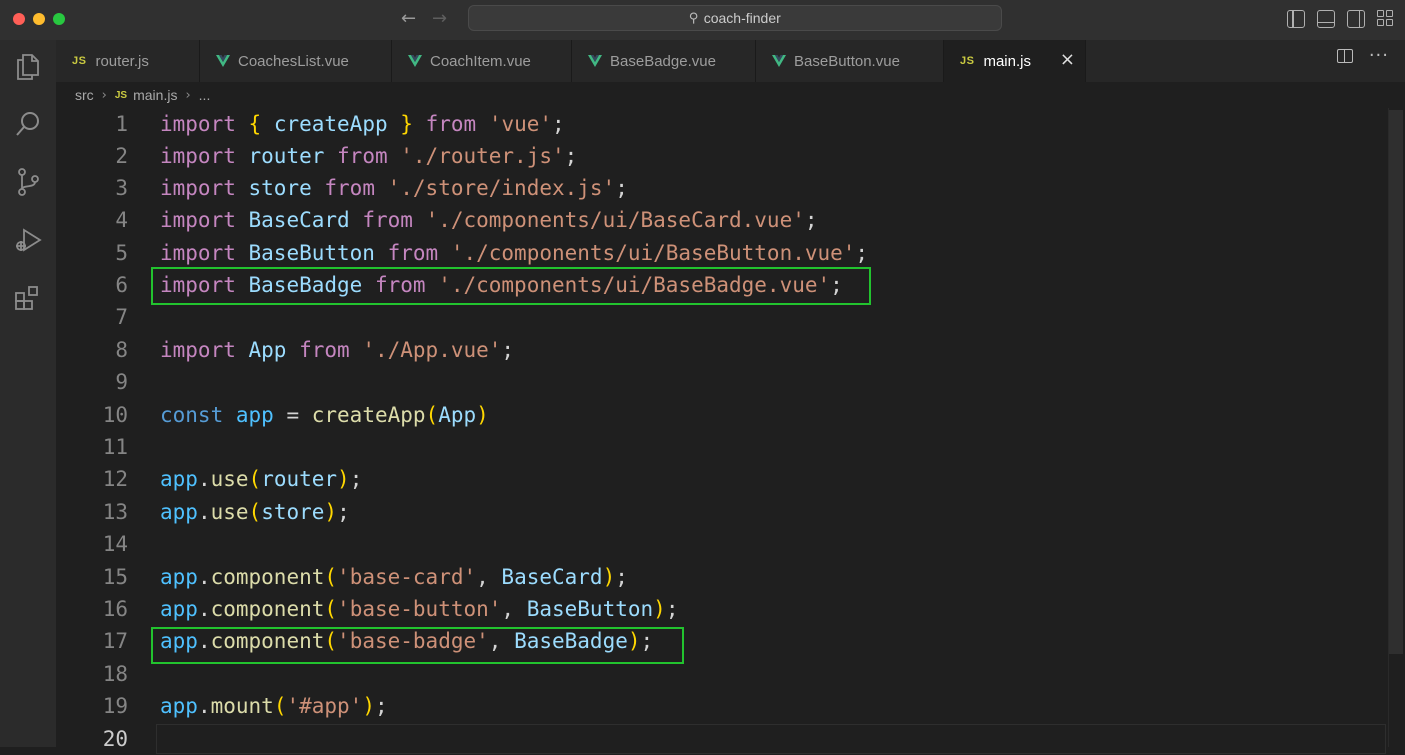 The height and width of the screenshot is (755, 1405). Describe the element at coordinates (408, 19) in the screenshot. I see `arrow-left-icon: ←` at that location.